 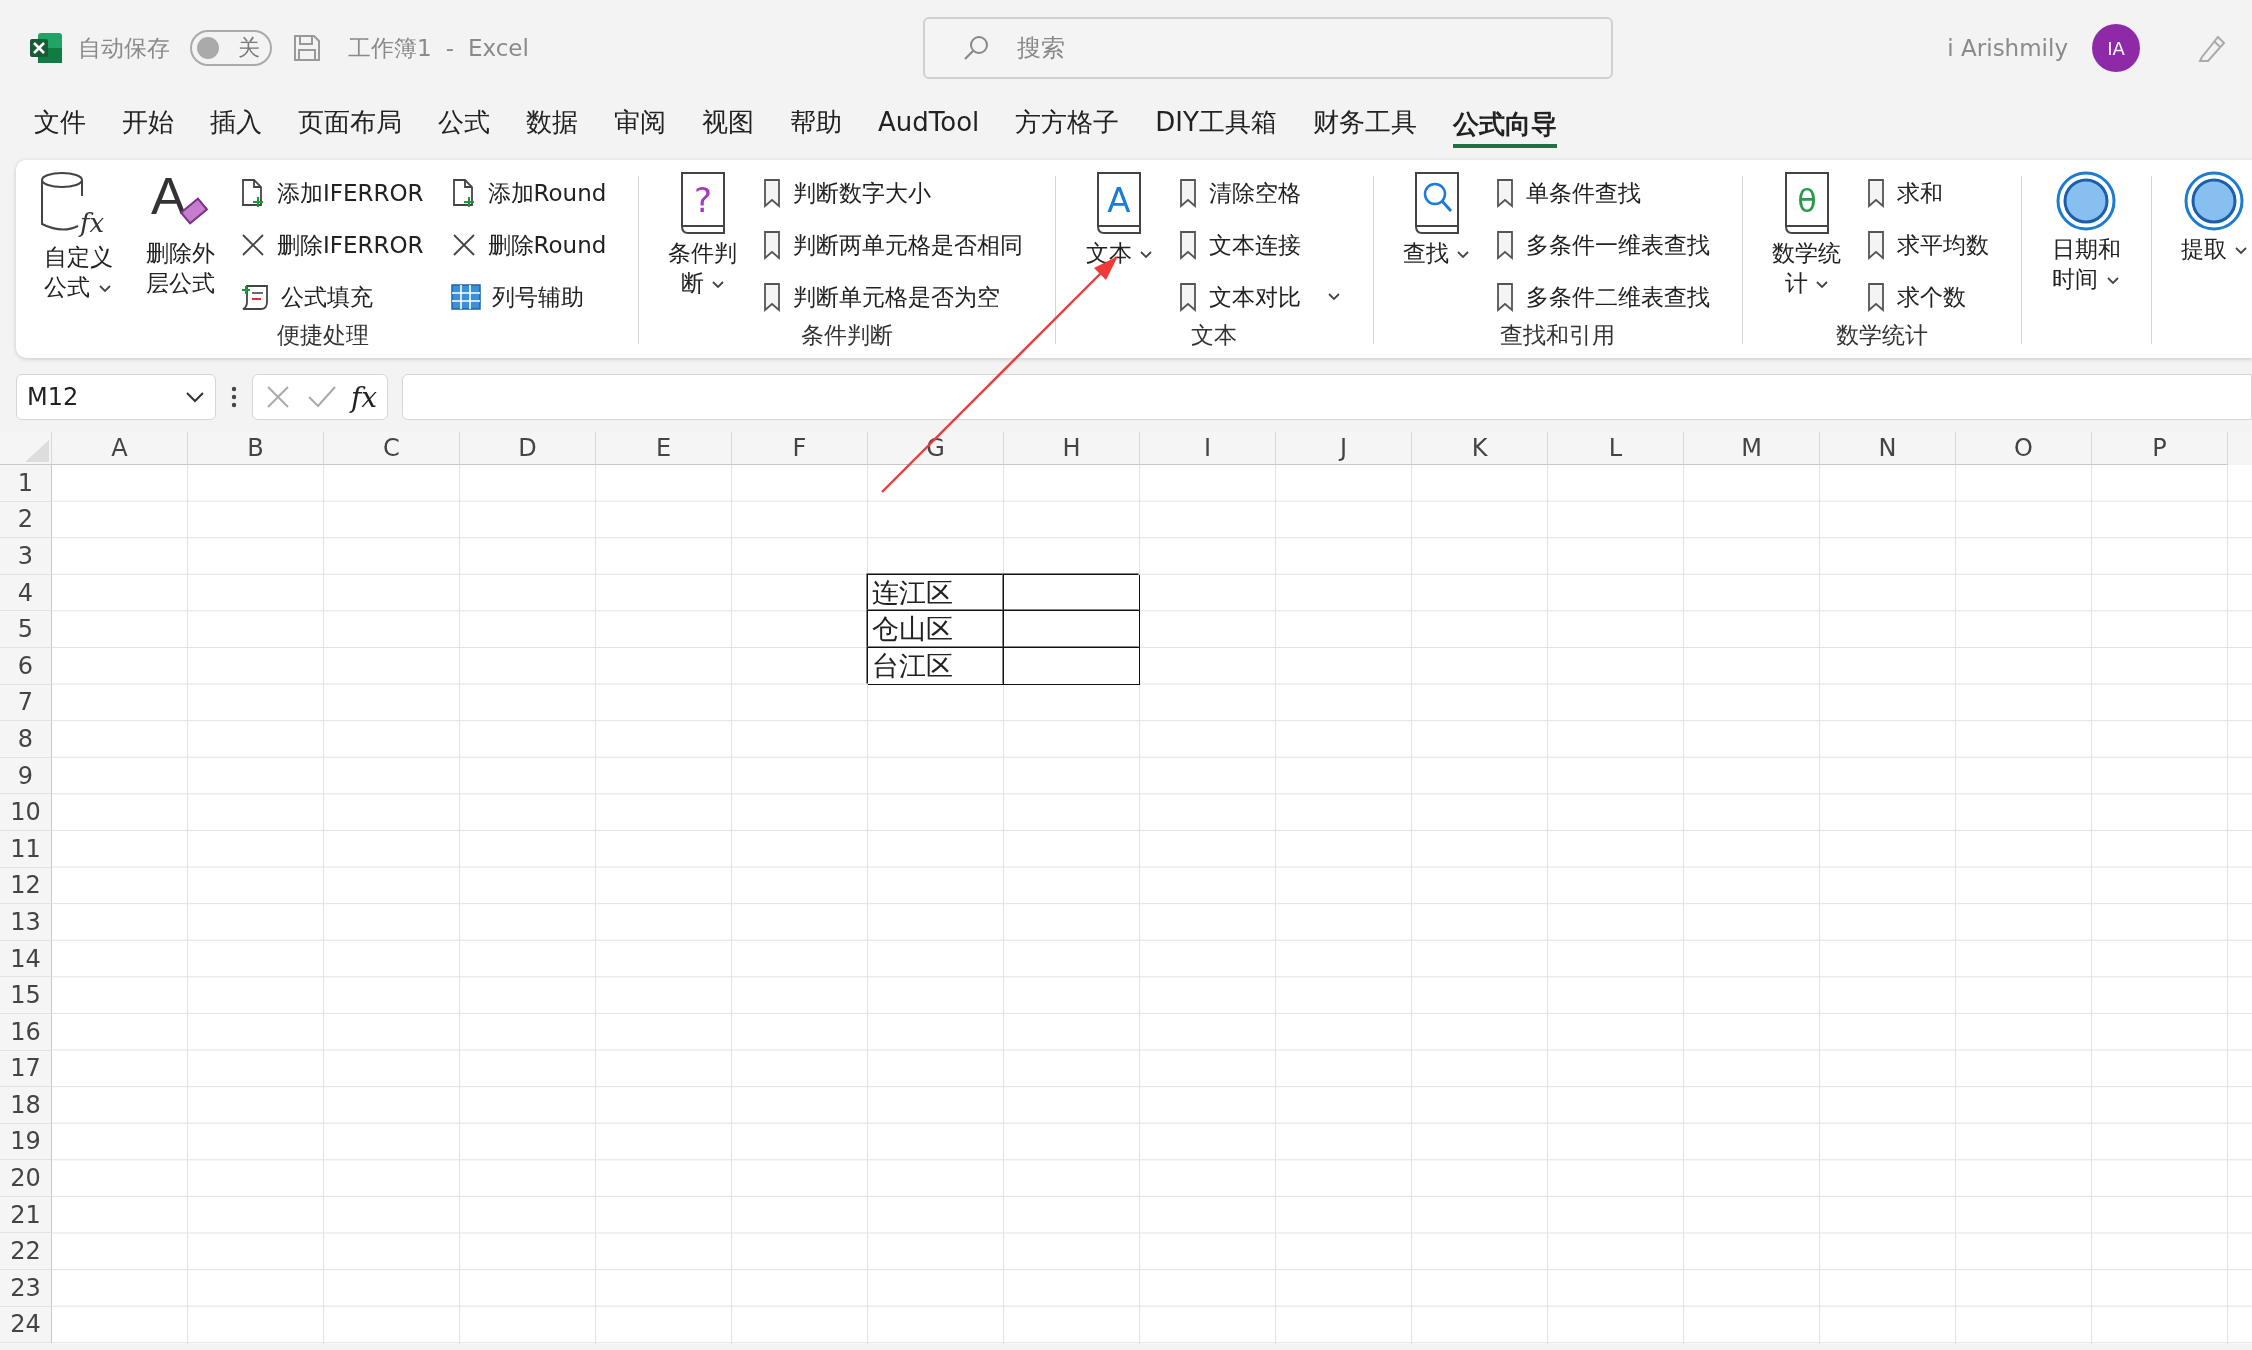 I want to click on ribbon-tab: 公式, so click(x=464, y=120).